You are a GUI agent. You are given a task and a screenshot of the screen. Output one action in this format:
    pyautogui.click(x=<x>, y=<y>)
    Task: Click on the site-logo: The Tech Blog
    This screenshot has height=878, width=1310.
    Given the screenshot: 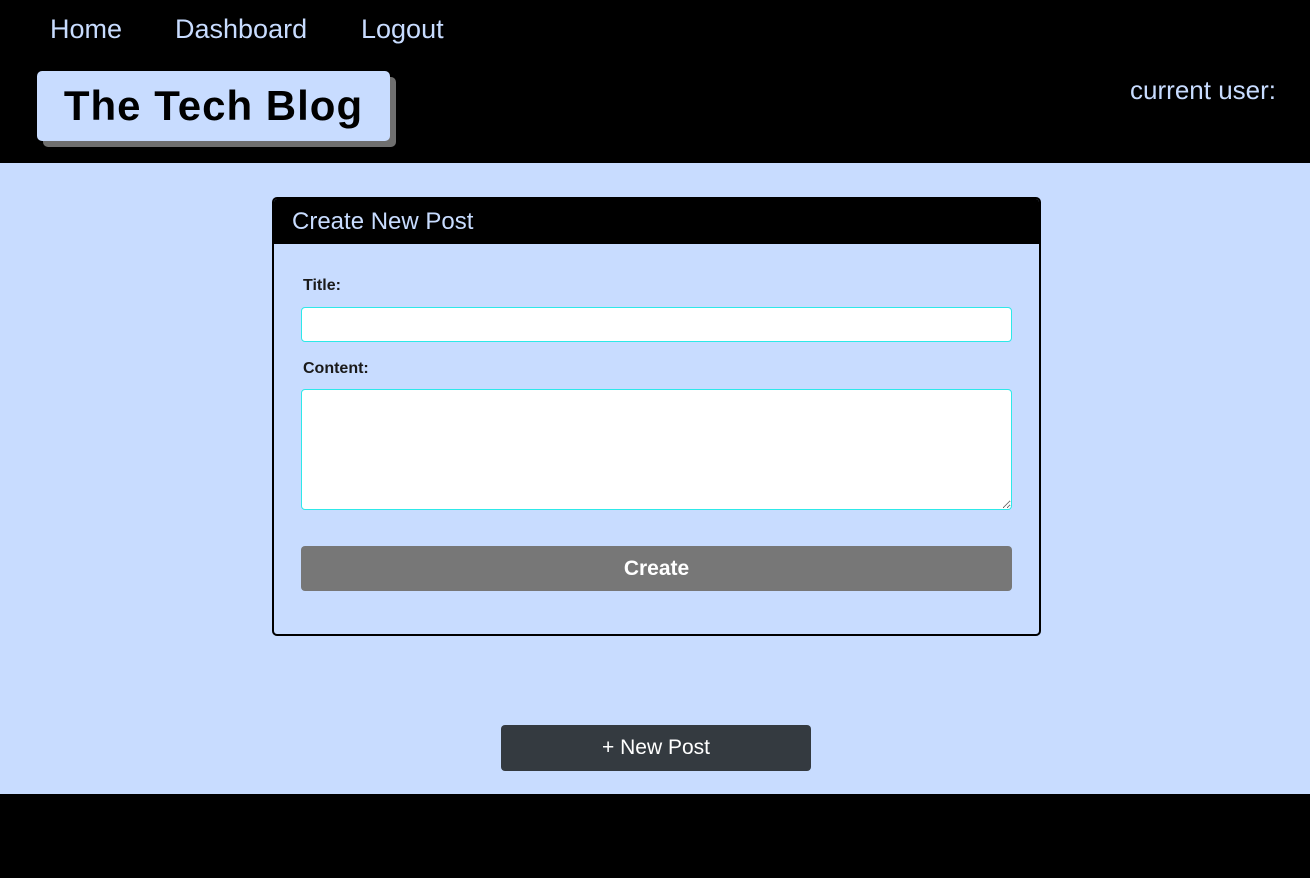 What is the action you would take?
    pyautogui.click(x=213, y=106)
    